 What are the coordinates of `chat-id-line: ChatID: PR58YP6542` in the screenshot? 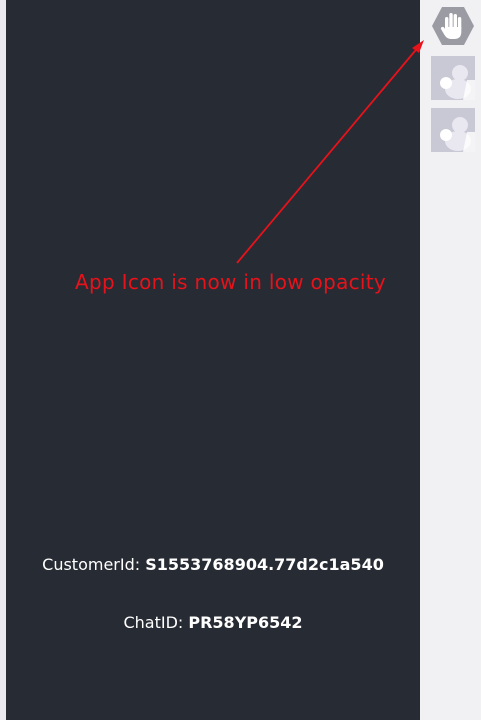 It's located at (213, 622).